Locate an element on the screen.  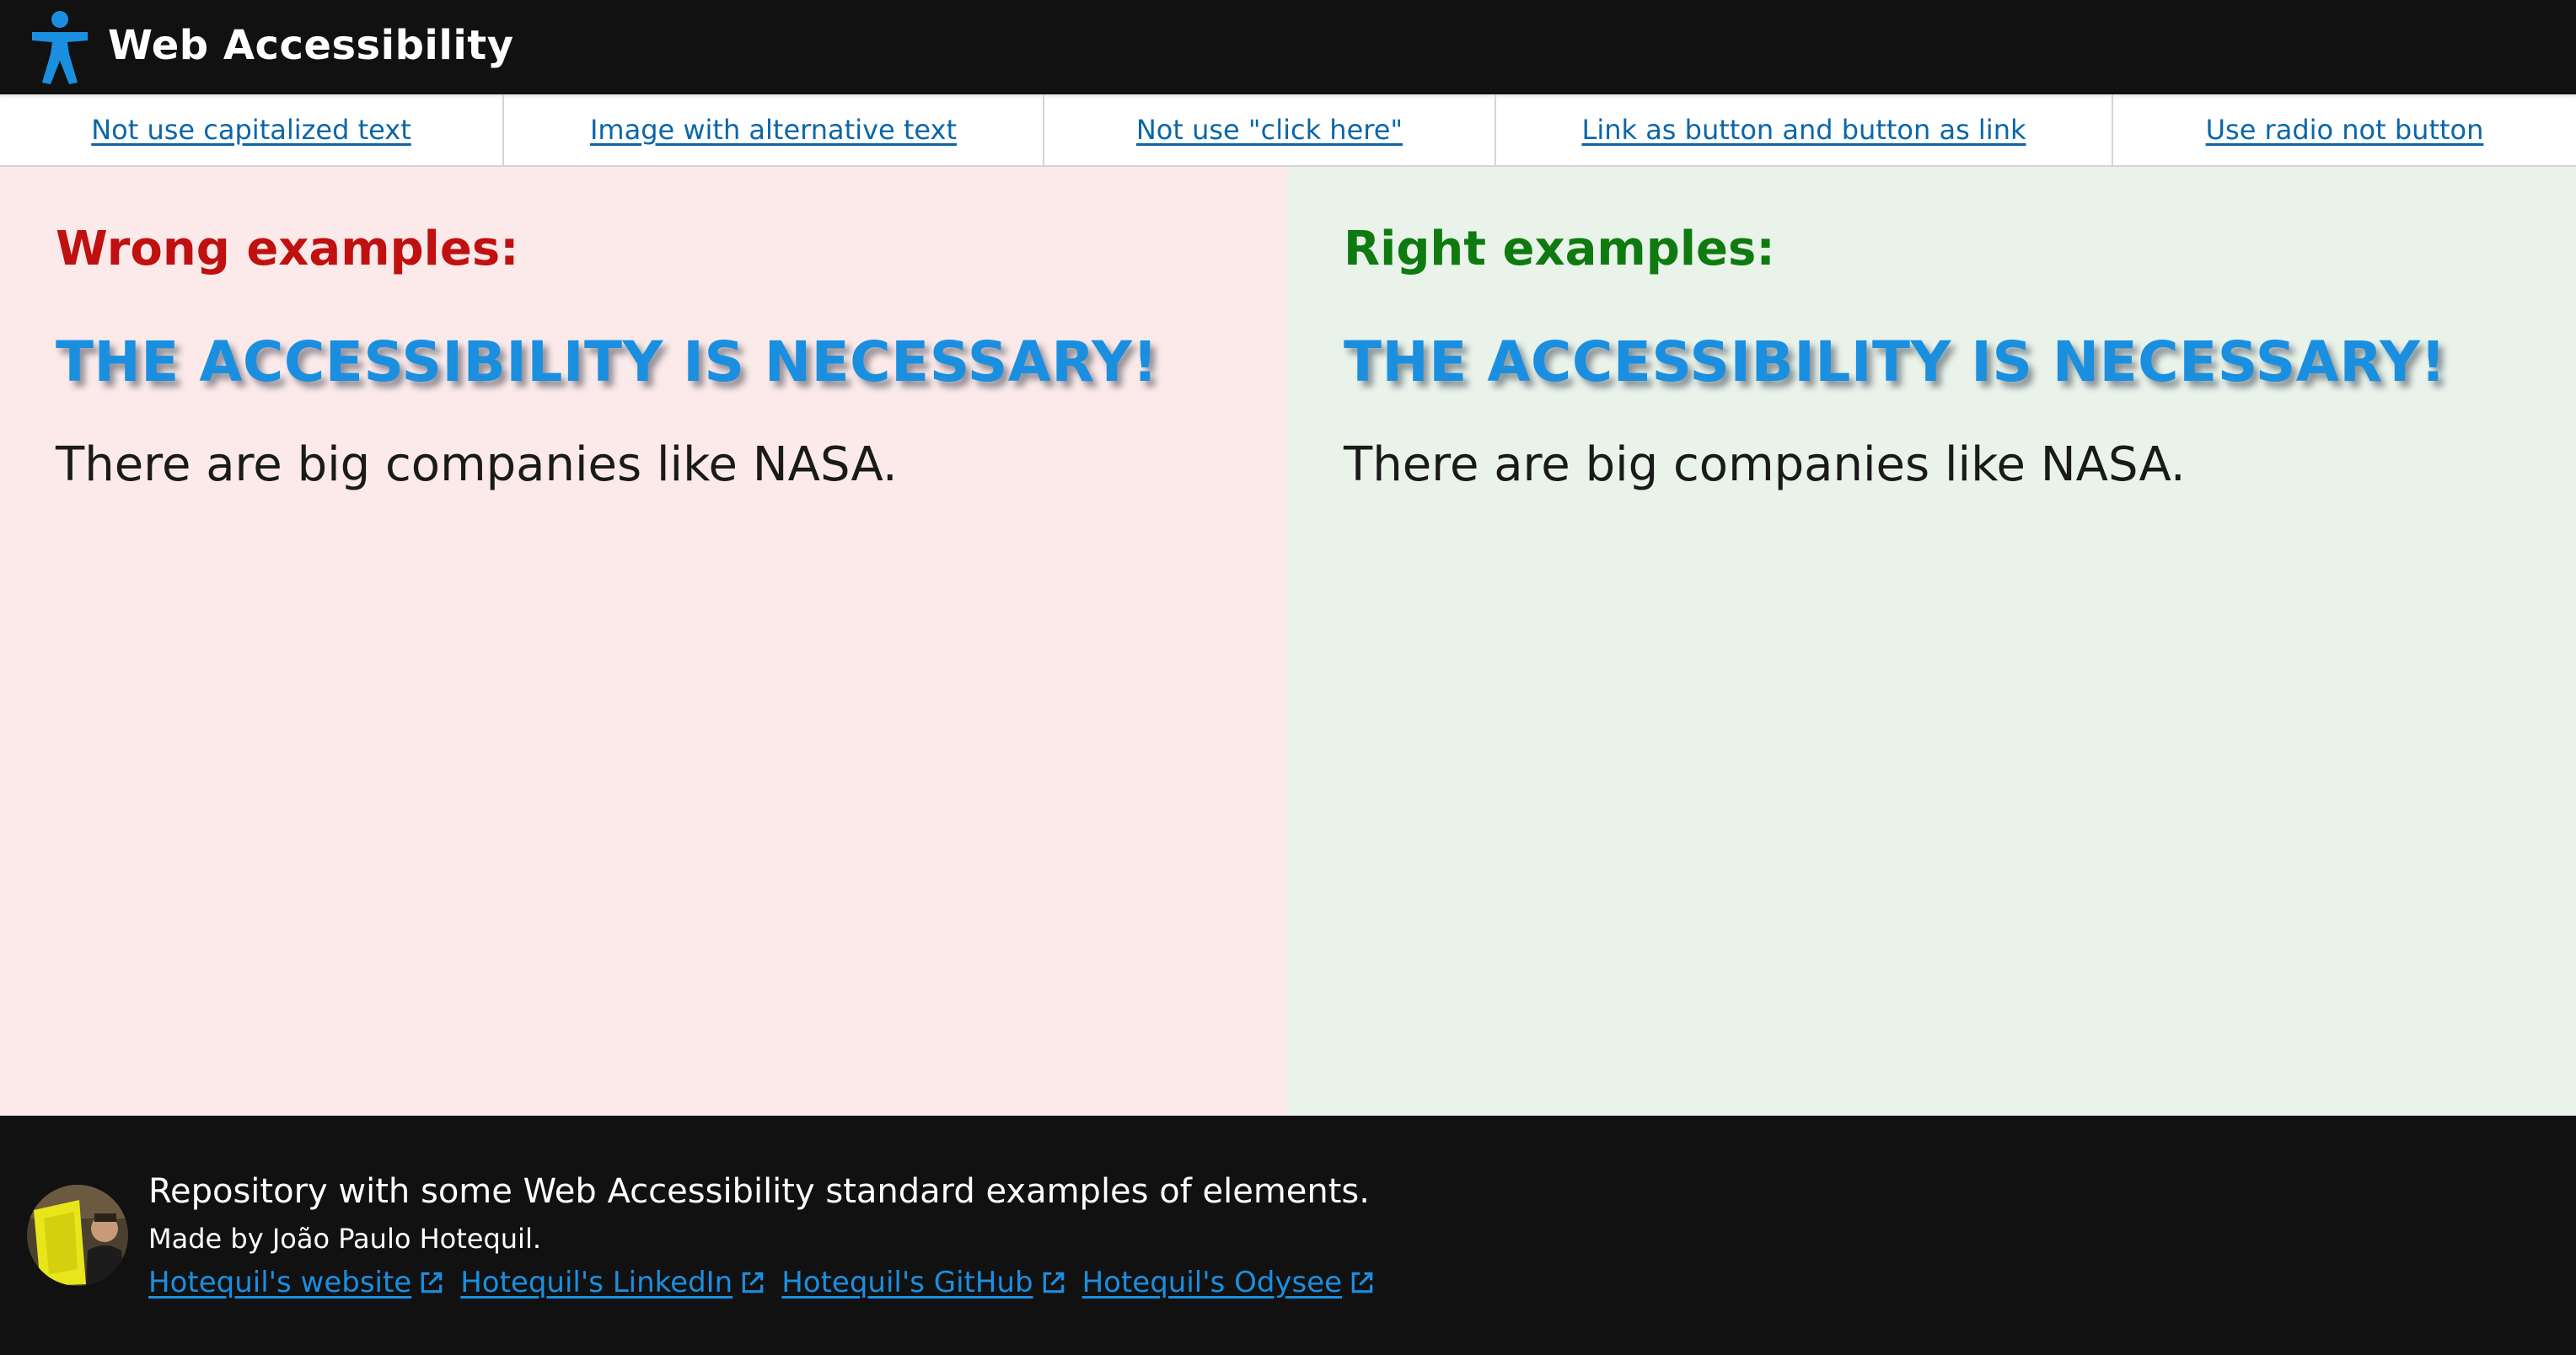
github-link-label: Hotequil's GitHub is located at coordinates (907, 1282).